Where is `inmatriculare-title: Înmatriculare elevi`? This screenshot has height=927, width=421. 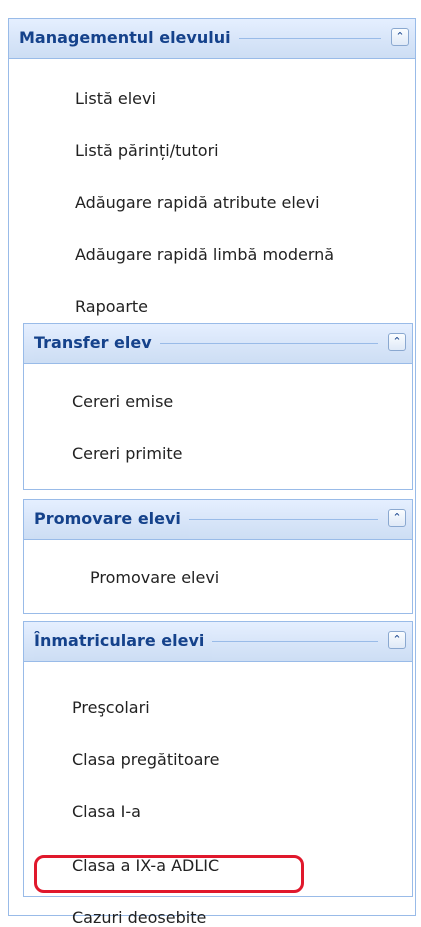 inmatriculare-title: Înmatriculare elevi is located at coordinates (123, 641).